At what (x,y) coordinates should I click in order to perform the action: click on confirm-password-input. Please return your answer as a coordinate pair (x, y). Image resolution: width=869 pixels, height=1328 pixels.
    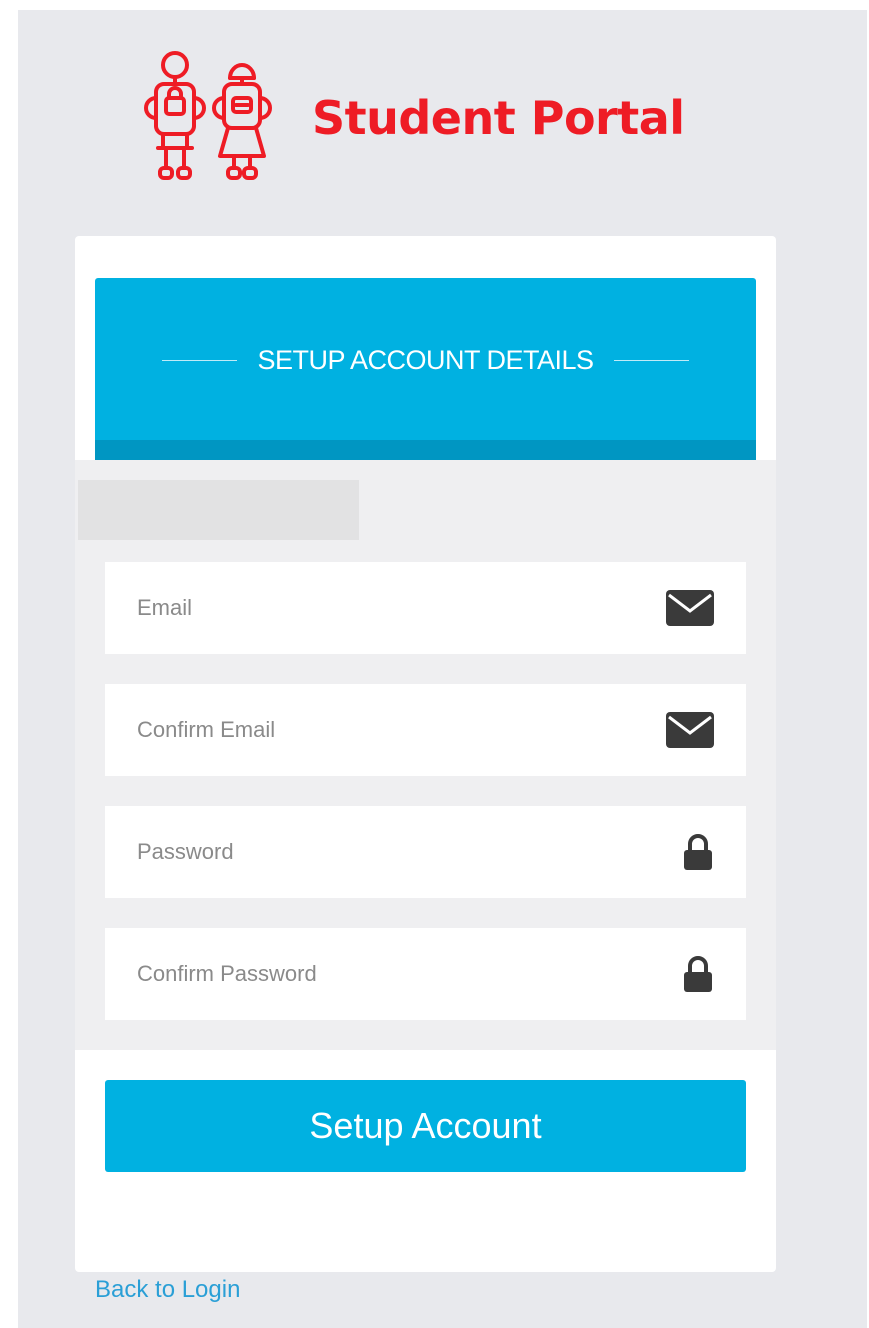
    Looking at the image, I should click on (401, 974).